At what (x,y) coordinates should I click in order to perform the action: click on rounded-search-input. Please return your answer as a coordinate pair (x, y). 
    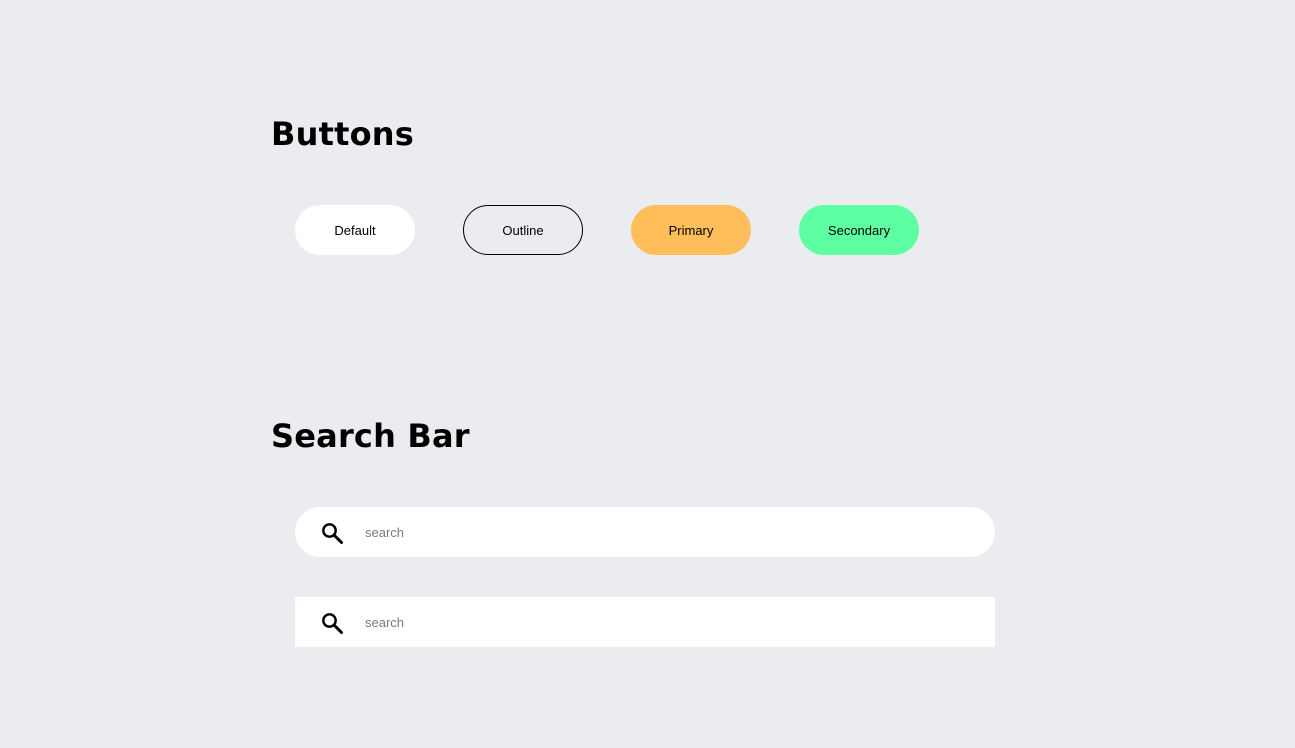
    Looking at the image, I should click on (665, 532).